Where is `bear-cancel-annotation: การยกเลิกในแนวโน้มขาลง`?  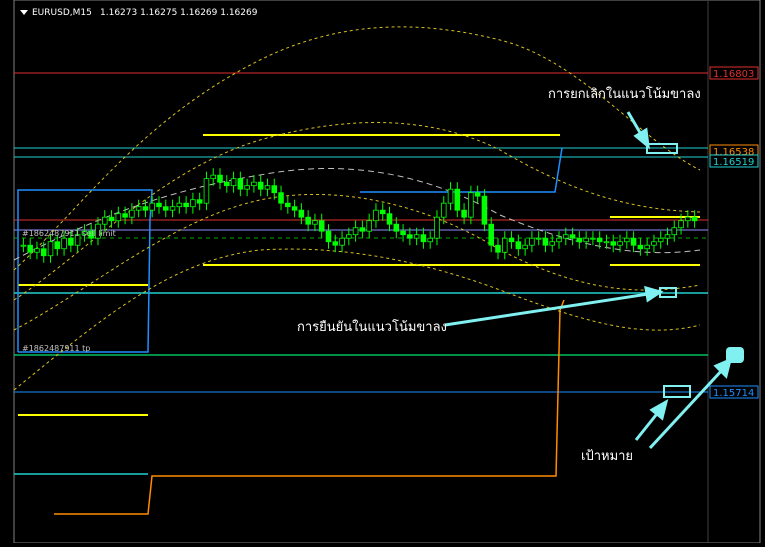
bear-cancel-annotation: การยกเลิกในแนวโน้มขาลง is located at coordinates (624, 94).